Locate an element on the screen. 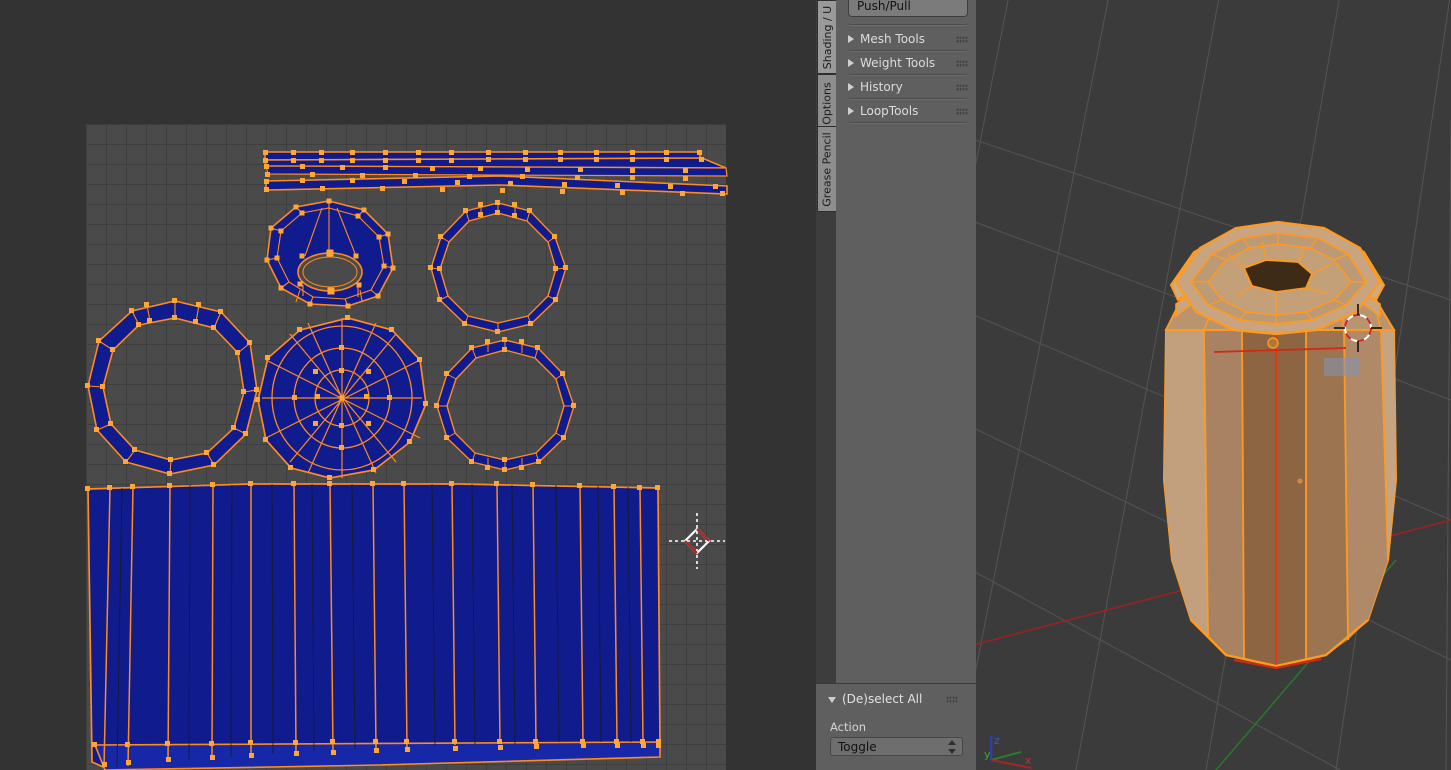  spinner-down-icon is located at coordinates (952, 751).